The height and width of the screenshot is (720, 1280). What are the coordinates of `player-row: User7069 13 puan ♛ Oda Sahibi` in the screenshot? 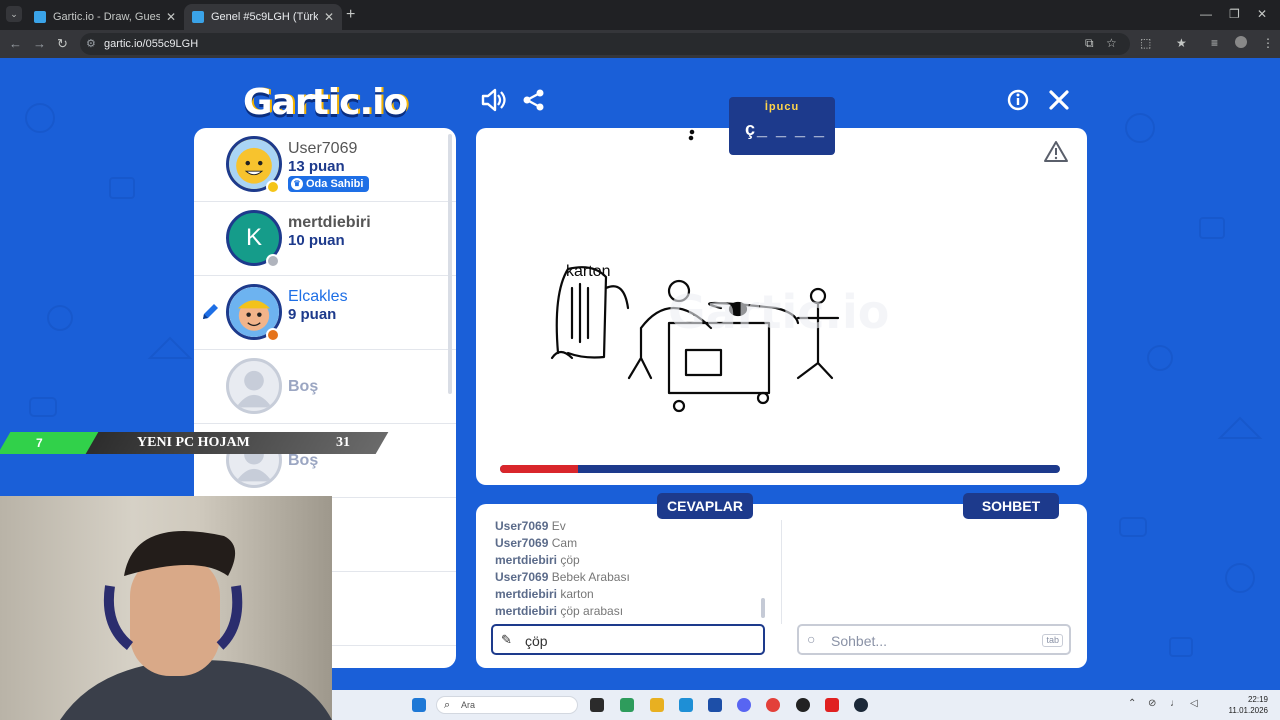 It's located at (325, 165).